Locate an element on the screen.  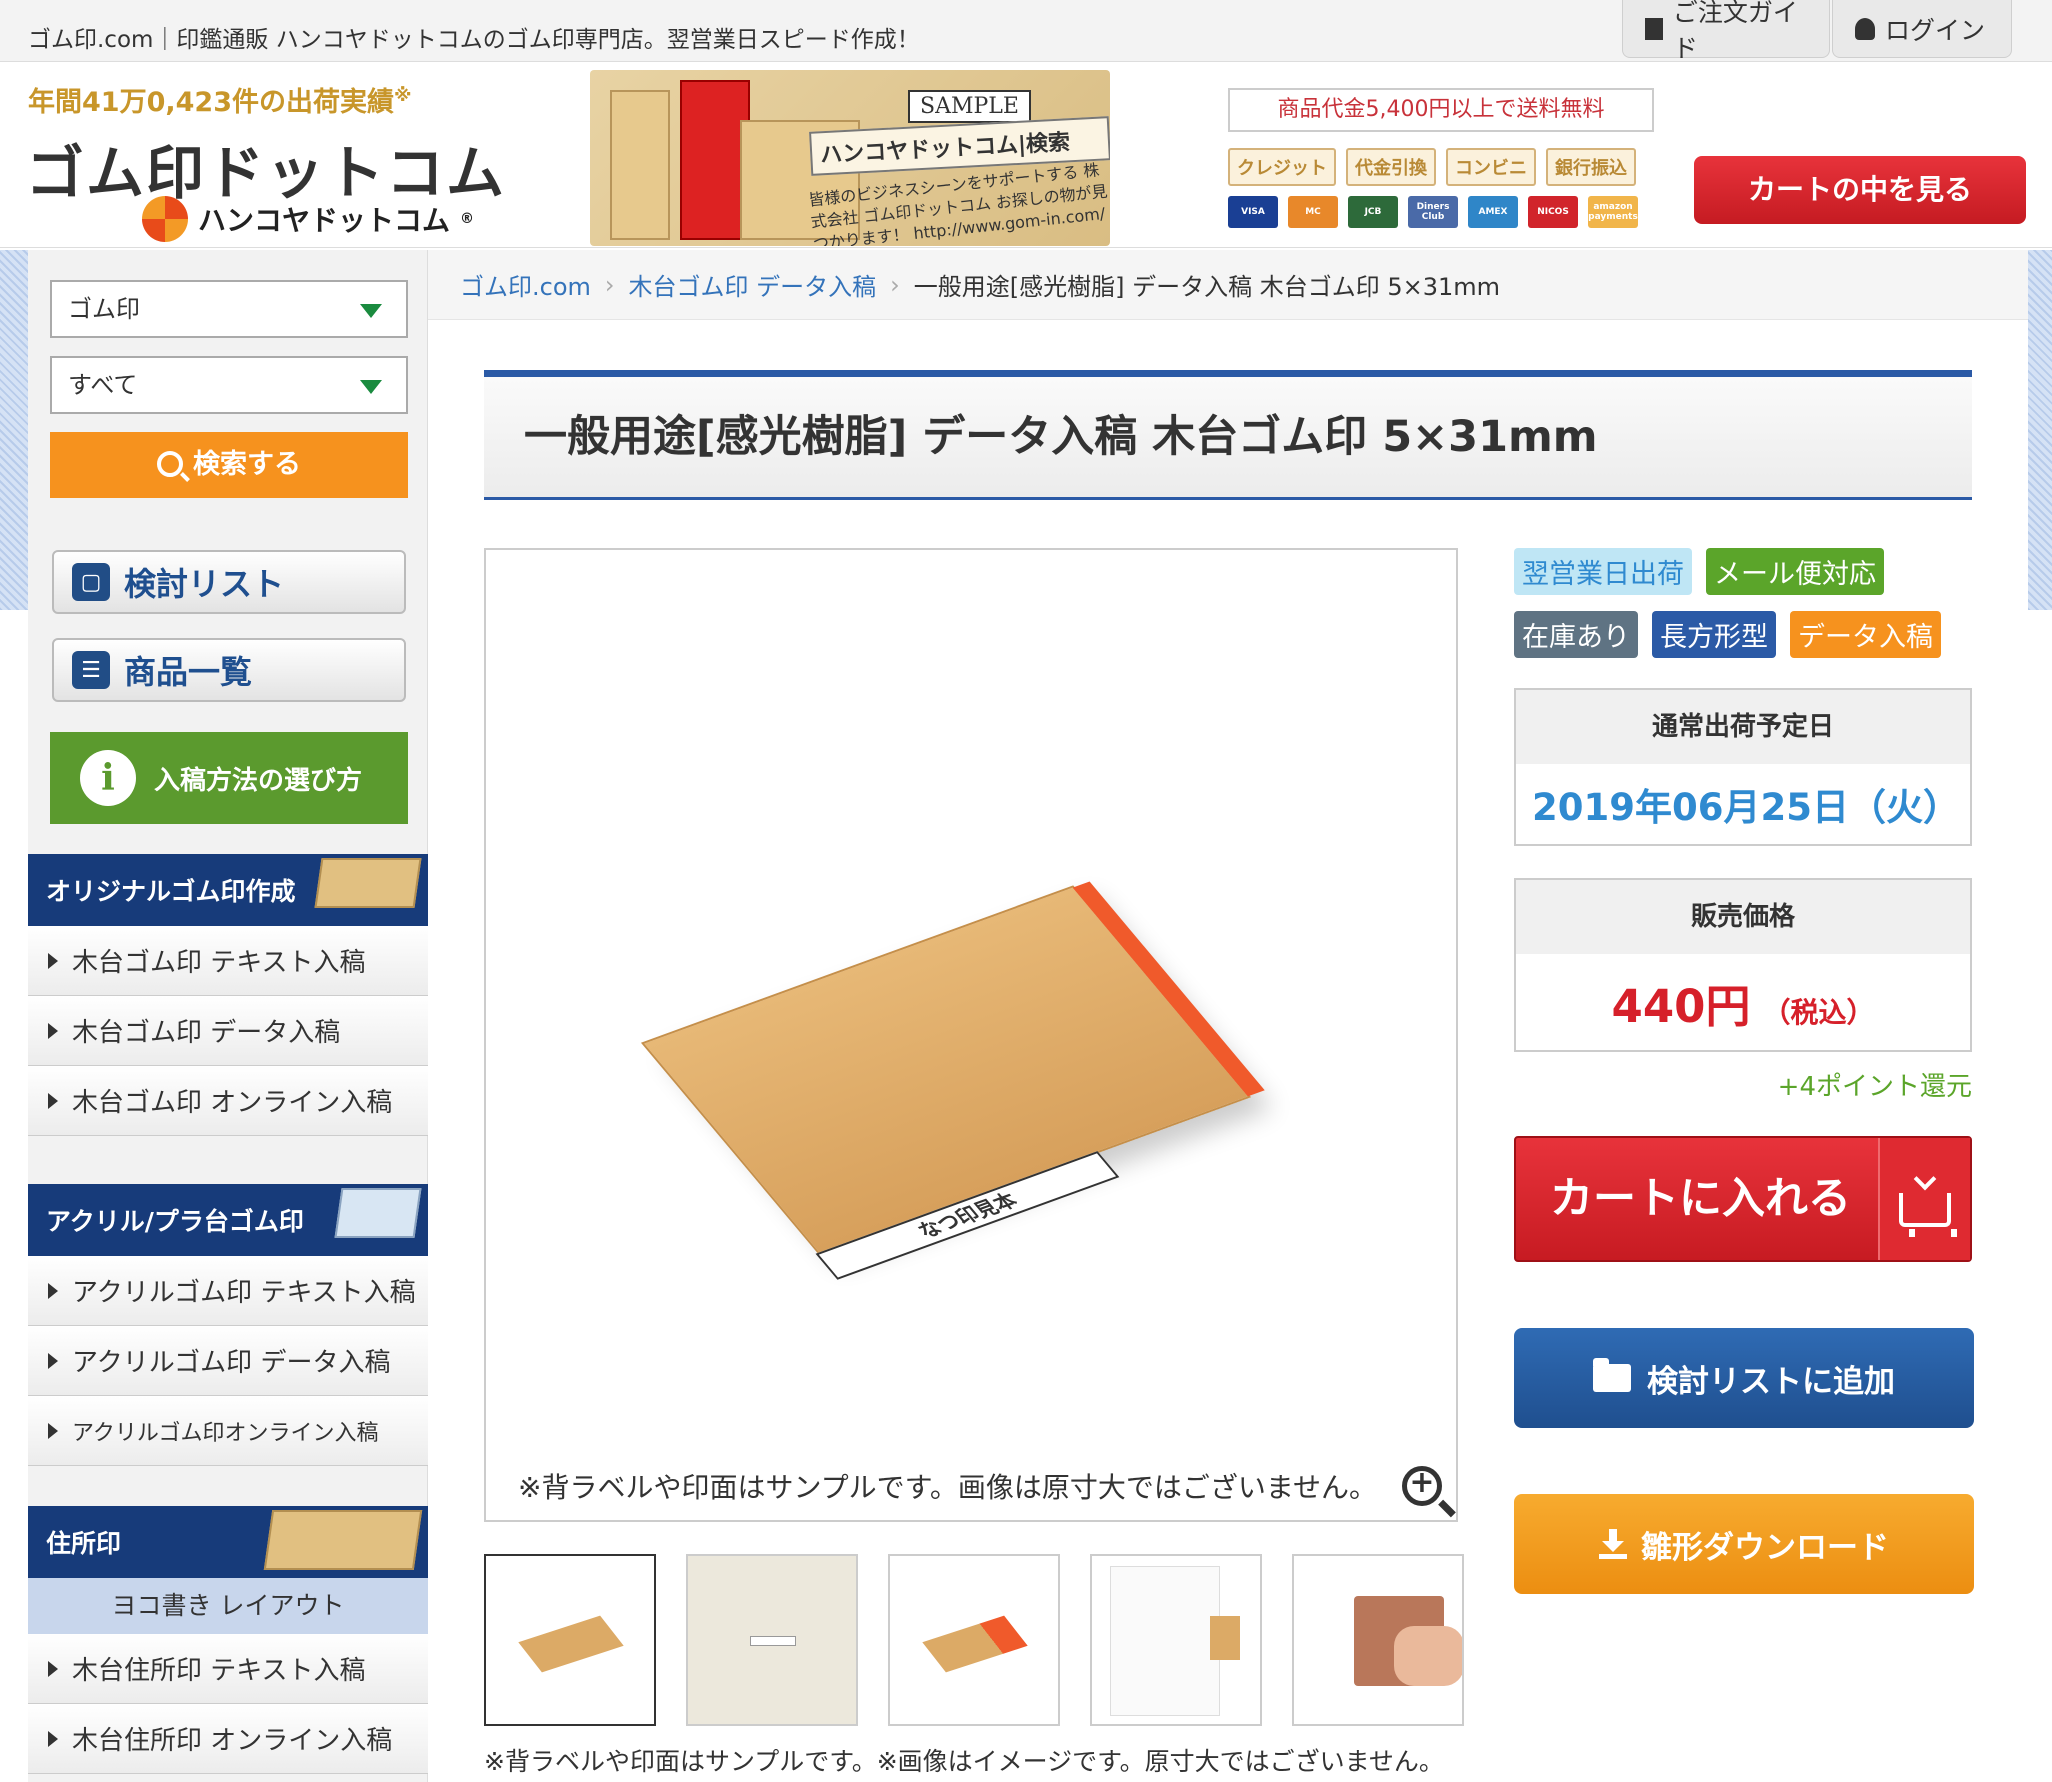
page-bg-left is located at coordinates (14, 430).